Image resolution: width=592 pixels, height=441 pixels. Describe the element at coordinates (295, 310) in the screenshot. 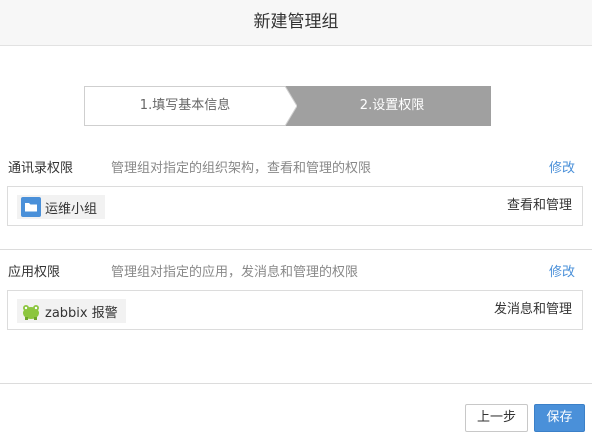

I see `apps-permission-box: zabbix 报警 发消息和管理` at that location.